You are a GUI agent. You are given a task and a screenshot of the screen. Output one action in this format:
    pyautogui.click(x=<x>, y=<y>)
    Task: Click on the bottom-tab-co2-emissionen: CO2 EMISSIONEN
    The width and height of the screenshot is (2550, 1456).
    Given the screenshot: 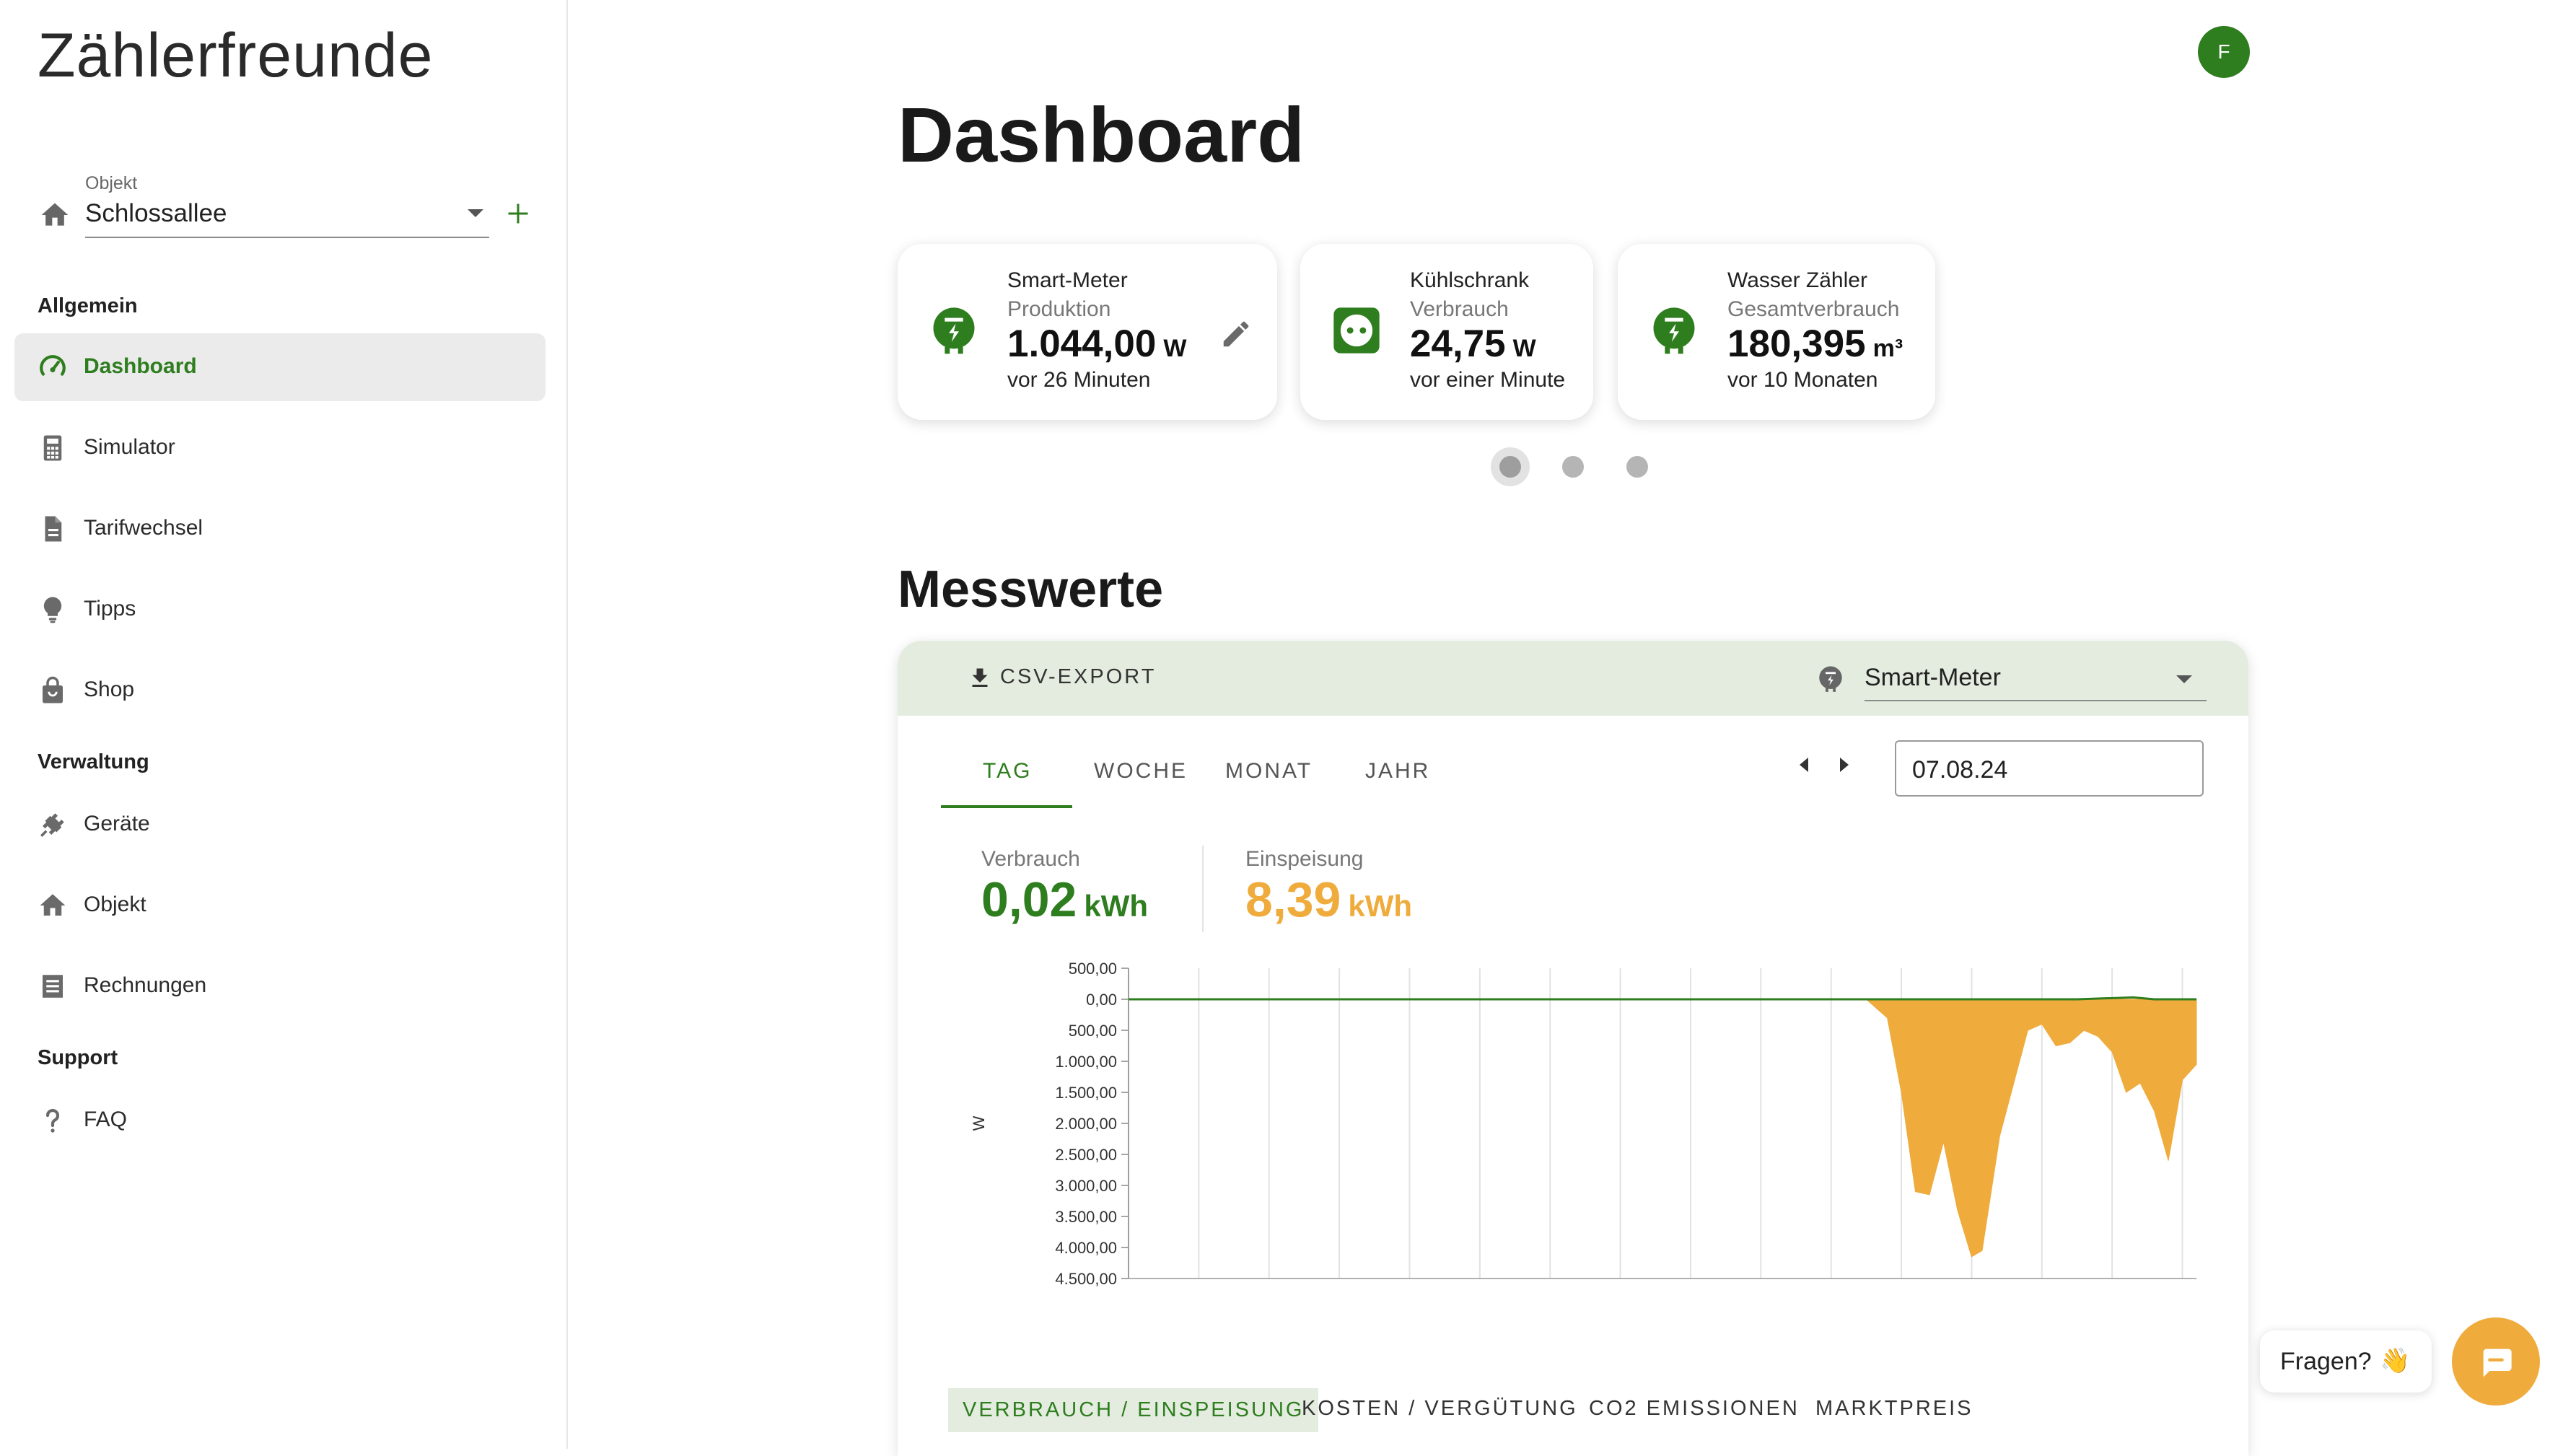 What is the action you would take?
    pyautogui.click(x=1695, y=1409)
    